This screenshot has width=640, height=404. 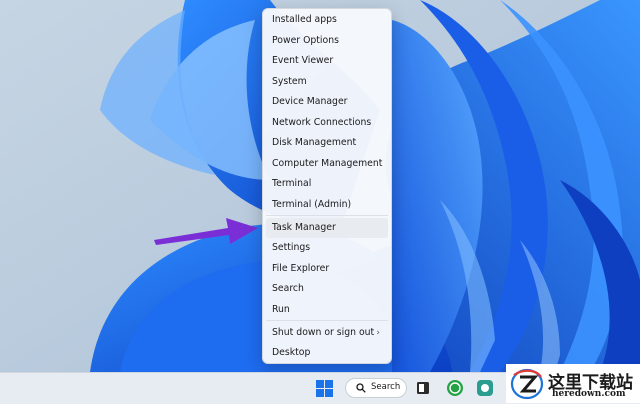 What do you see at coordinates (327, 164) in the screenshot?
I see `menu-item-computer-management: Computer Management` at bounding box center [327, 164].